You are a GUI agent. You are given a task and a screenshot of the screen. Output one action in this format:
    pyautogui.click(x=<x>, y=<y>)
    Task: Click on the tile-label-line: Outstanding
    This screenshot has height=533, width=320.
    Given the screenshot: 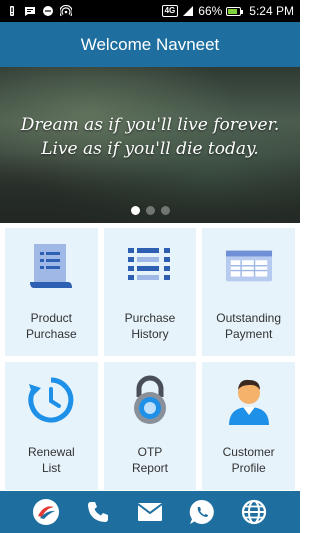 What is the action you would take?
    pyautogui.click(x=249, y=318)
    